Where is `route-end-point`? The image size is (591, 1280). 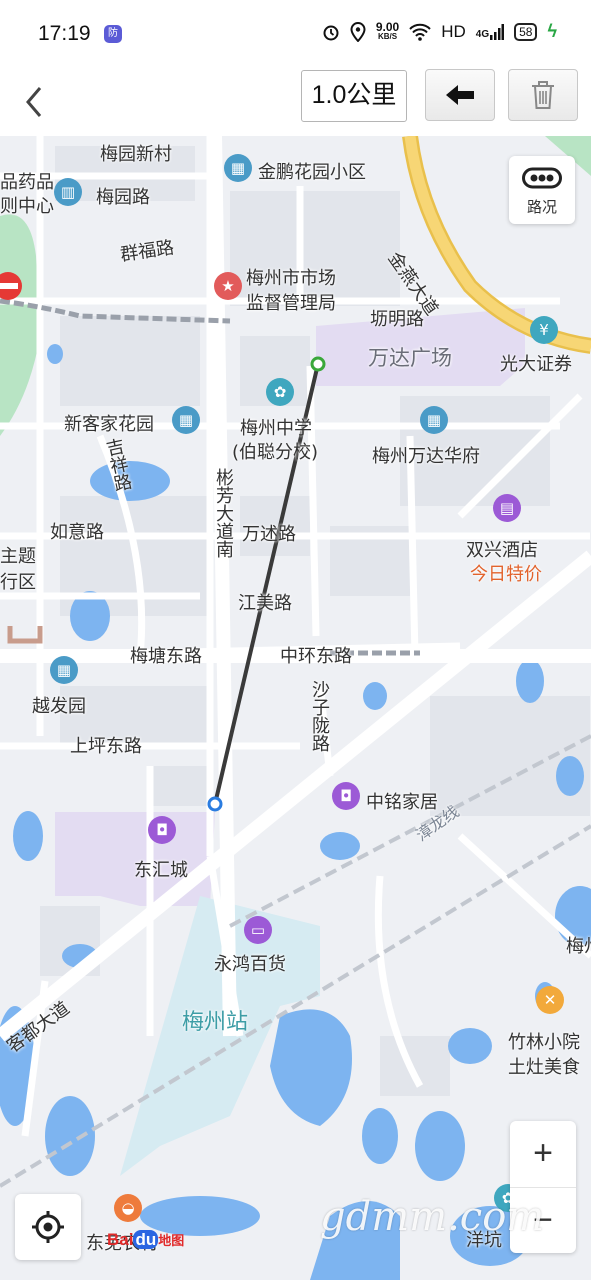 route-end-point is located at coordinates (215, 804).